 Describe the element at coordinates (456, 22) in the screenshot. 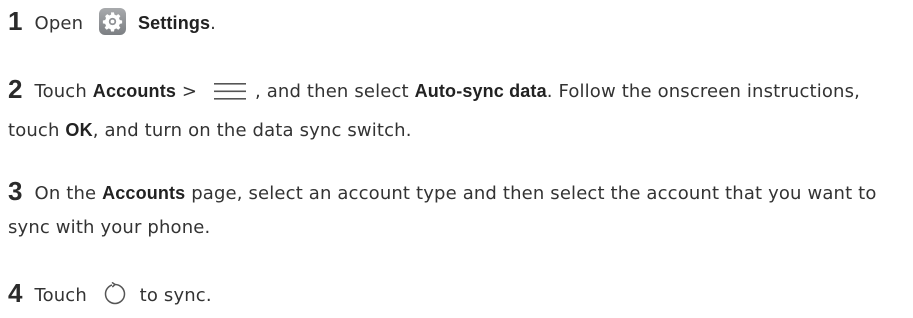

I see `step-1: 1 Open Settings.` at that location.